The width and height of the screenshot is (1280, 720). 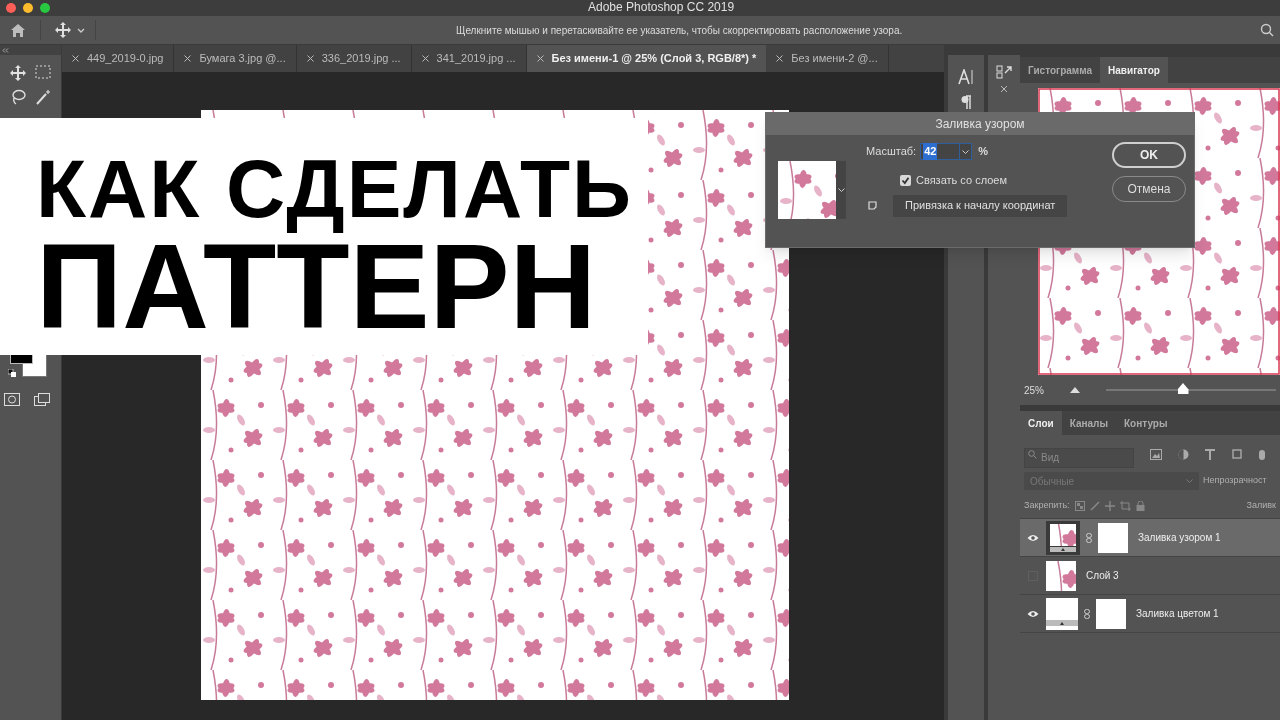 I want to click on layer-row: Заливка узором 1, so click(x=1150, y=538).